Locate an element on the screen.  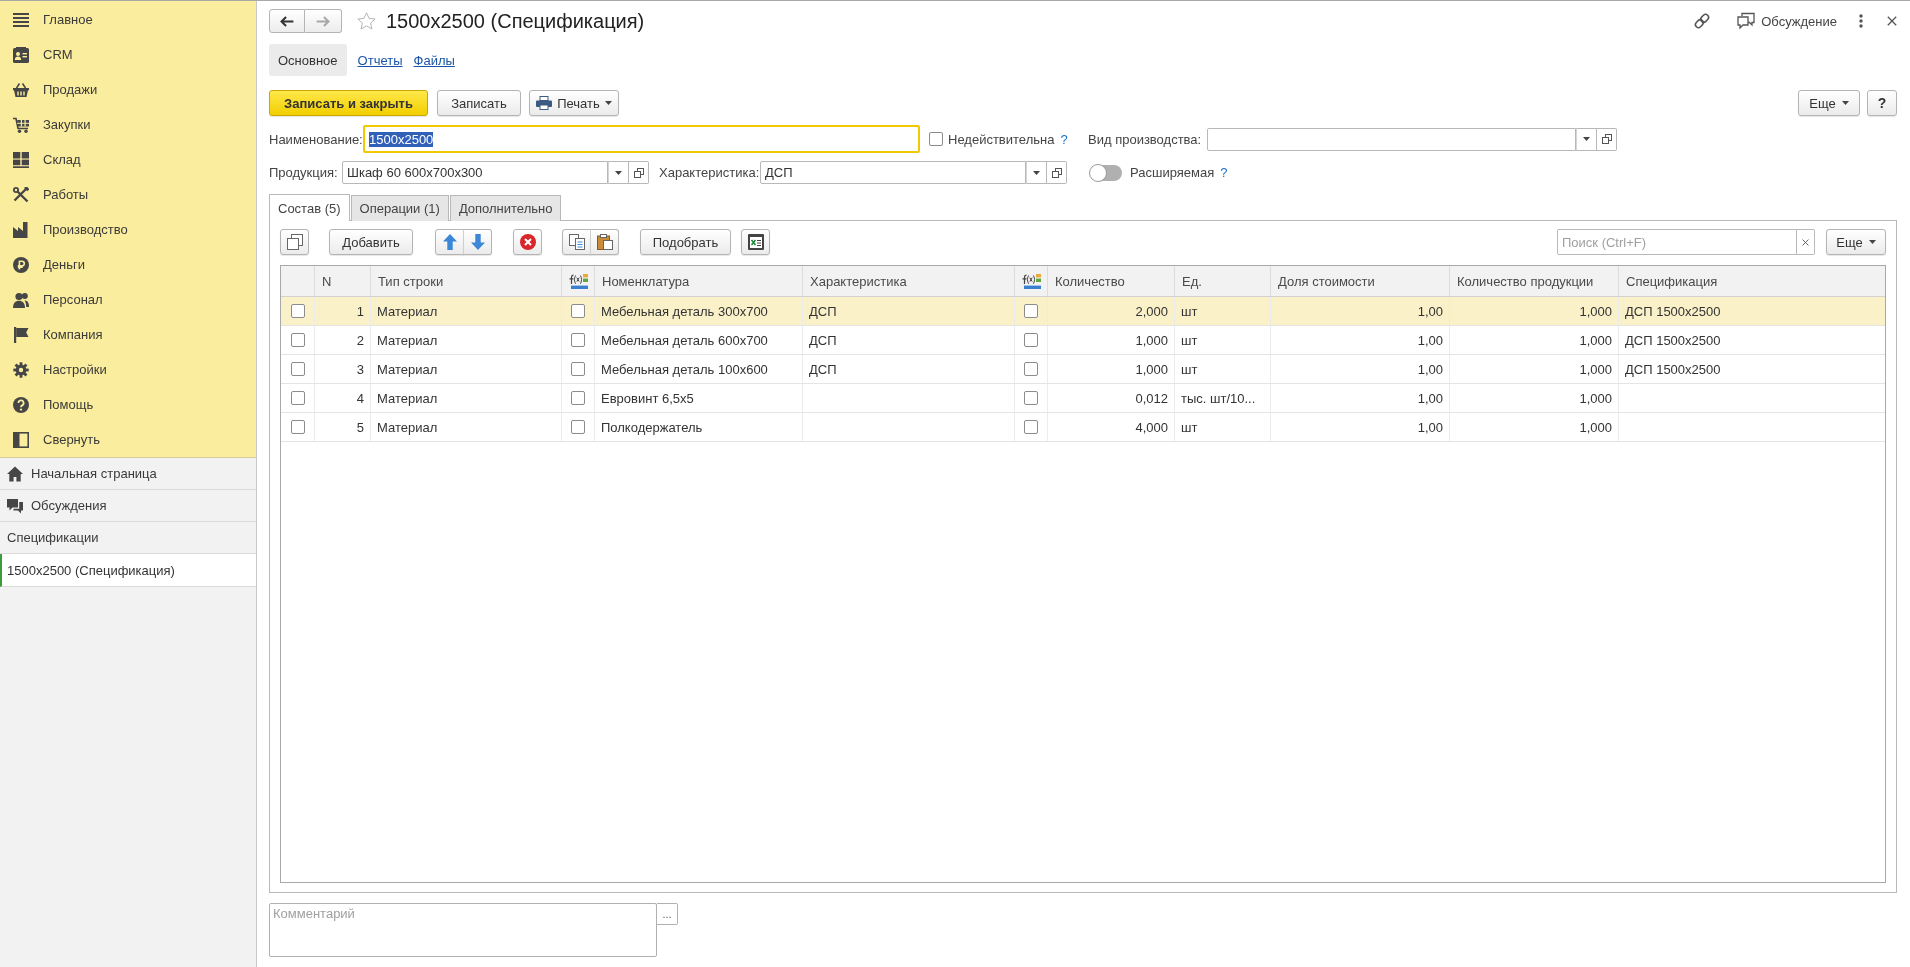
documents-icon is located at coordinates (576, 242).